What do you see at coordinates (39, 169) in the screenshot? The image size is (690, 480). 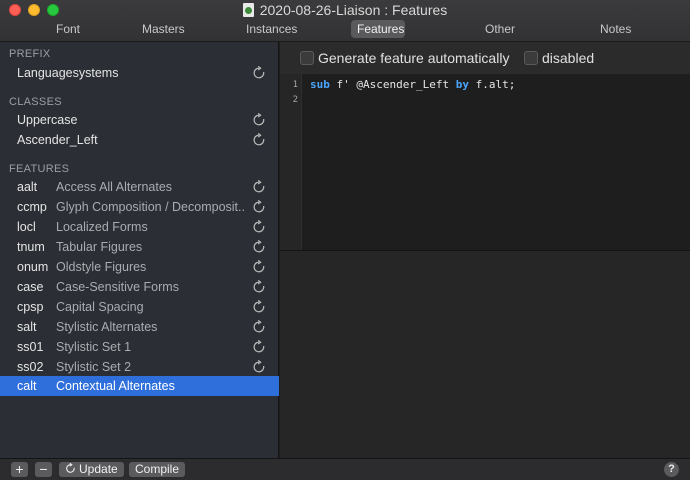 I see `section-header-features: FEATURES` at bounding box center [39, 169].